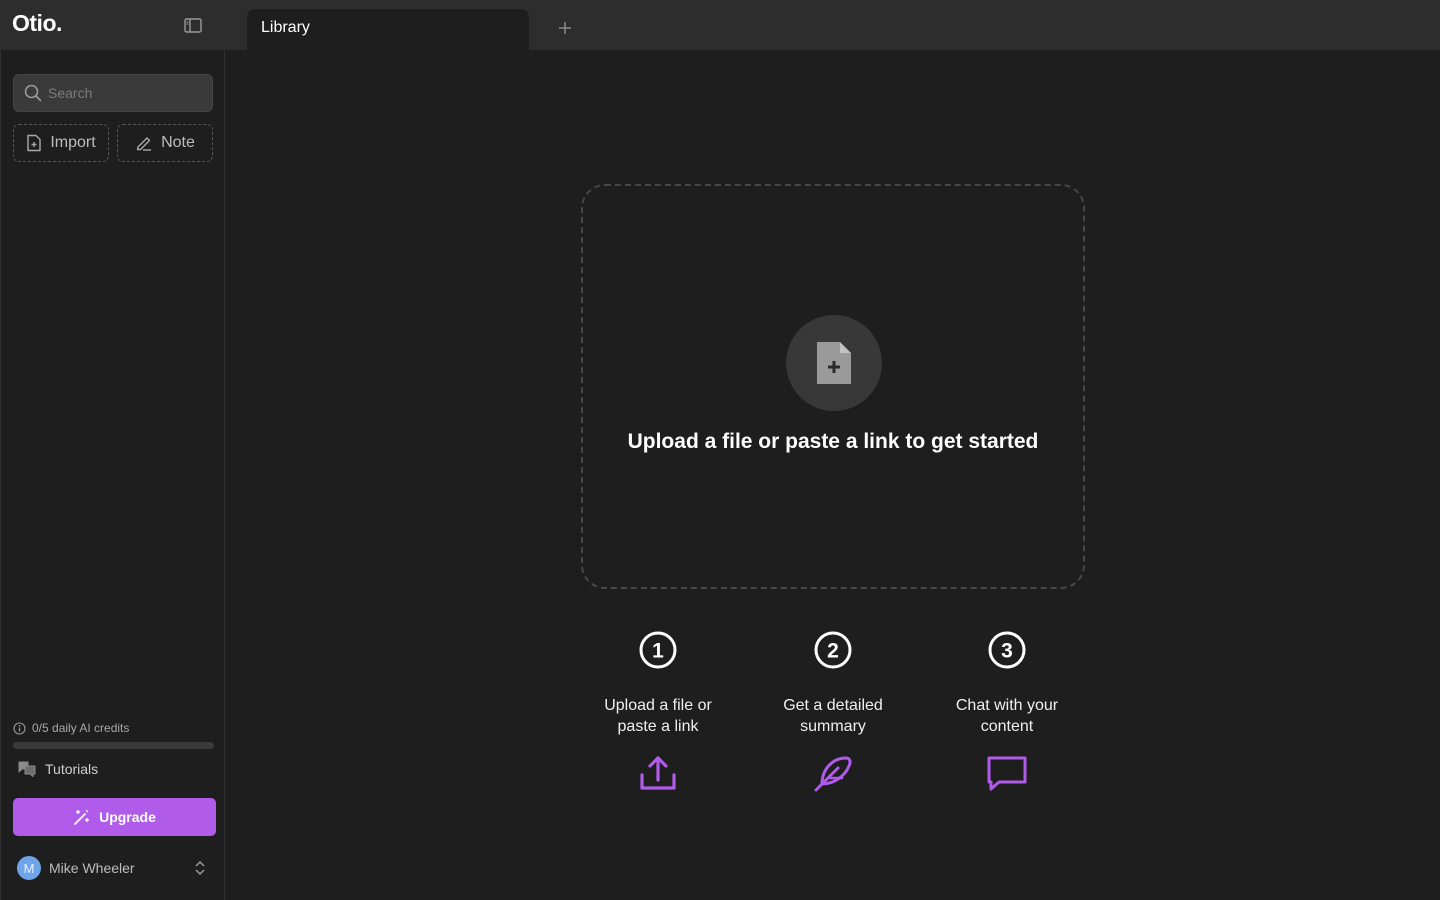 Image resolution: width=1440 pixels, height=900 pixels. I want to click on svg-text: 1, so click(658, 651).